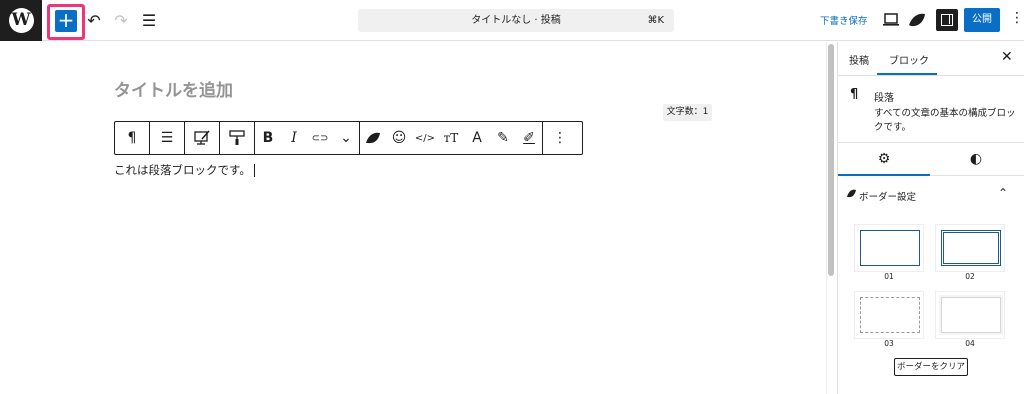  Describe the element at coordinates (854, 94) in the screenshot. I see `paragraph-icon: ¶` at that location.